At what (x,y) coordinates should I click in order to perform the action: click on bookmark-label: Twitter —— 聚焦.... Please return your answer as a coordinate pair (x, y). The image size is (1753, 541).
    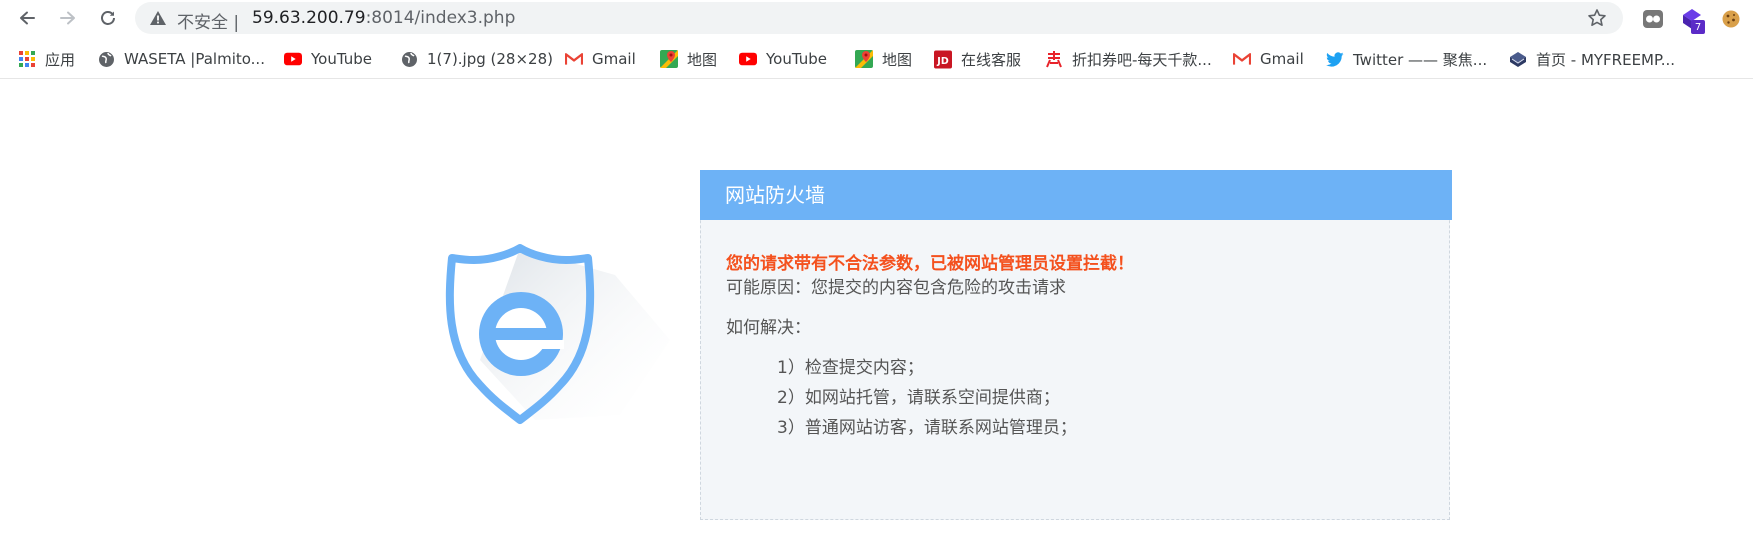
    Looking at the image, I should click on (1420, 59).